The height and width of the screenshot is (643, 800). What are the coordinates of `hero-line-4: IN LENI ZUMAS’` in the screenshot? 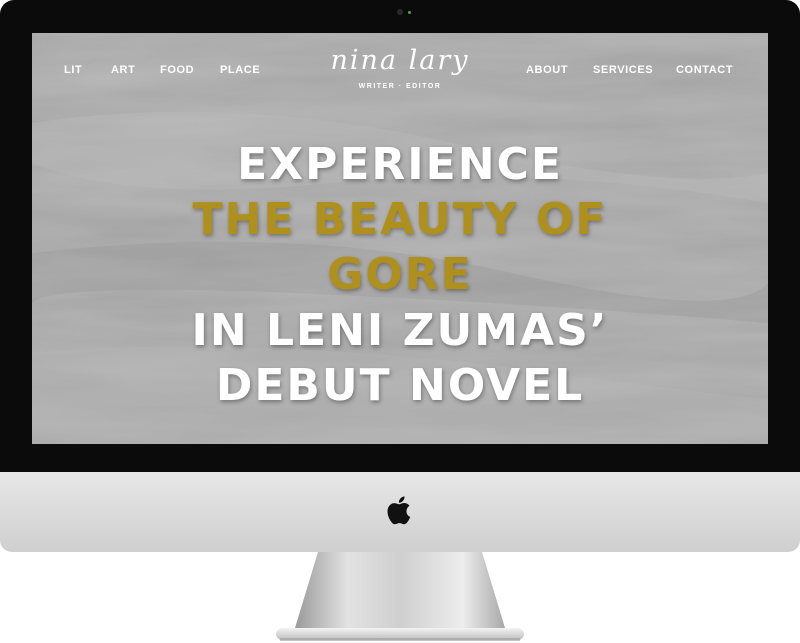 It's located at (400, 330).